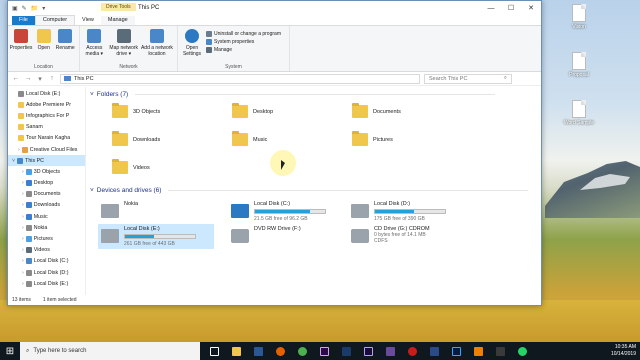 This screenshot has height=360, width=640. Describe the element at coordinates (46, 216) in the screenshot. I see `nav-item: › Music` at that location.